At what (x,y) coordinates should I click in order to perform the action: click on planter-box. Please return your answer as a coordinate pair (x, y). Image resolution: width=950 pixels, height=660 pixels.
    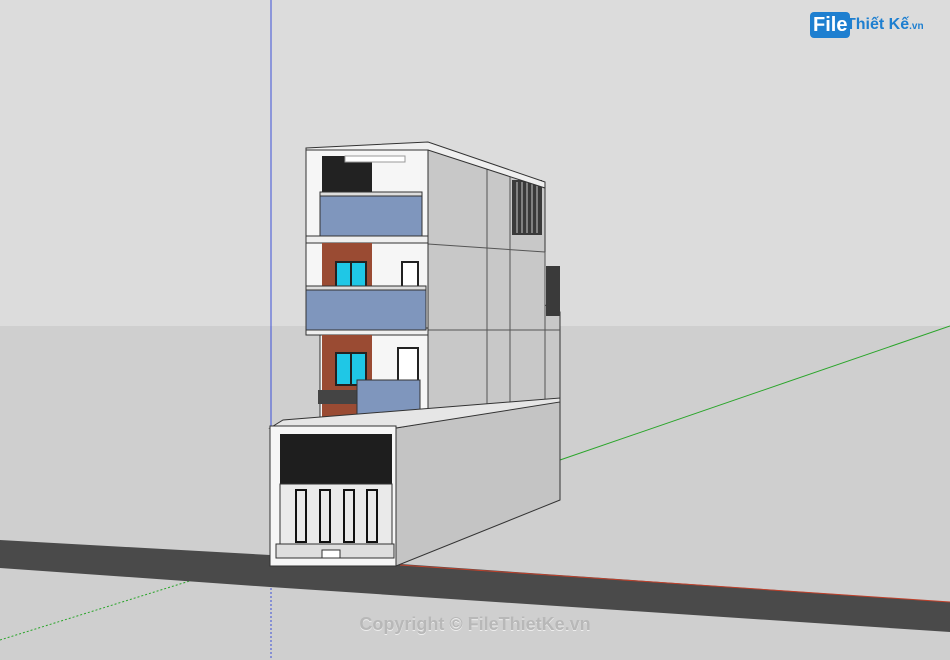
    Looking at the image, I should click on (338, 397).